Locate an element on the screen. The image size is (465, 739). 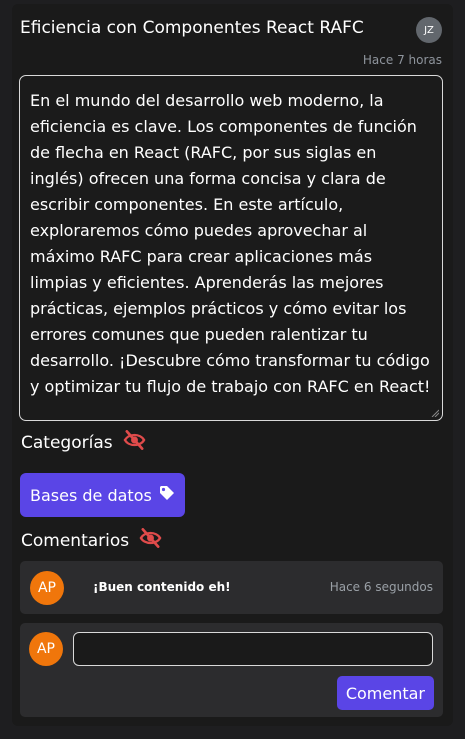
comment-submit-button: Comentar is located at coordinates (385, 693).